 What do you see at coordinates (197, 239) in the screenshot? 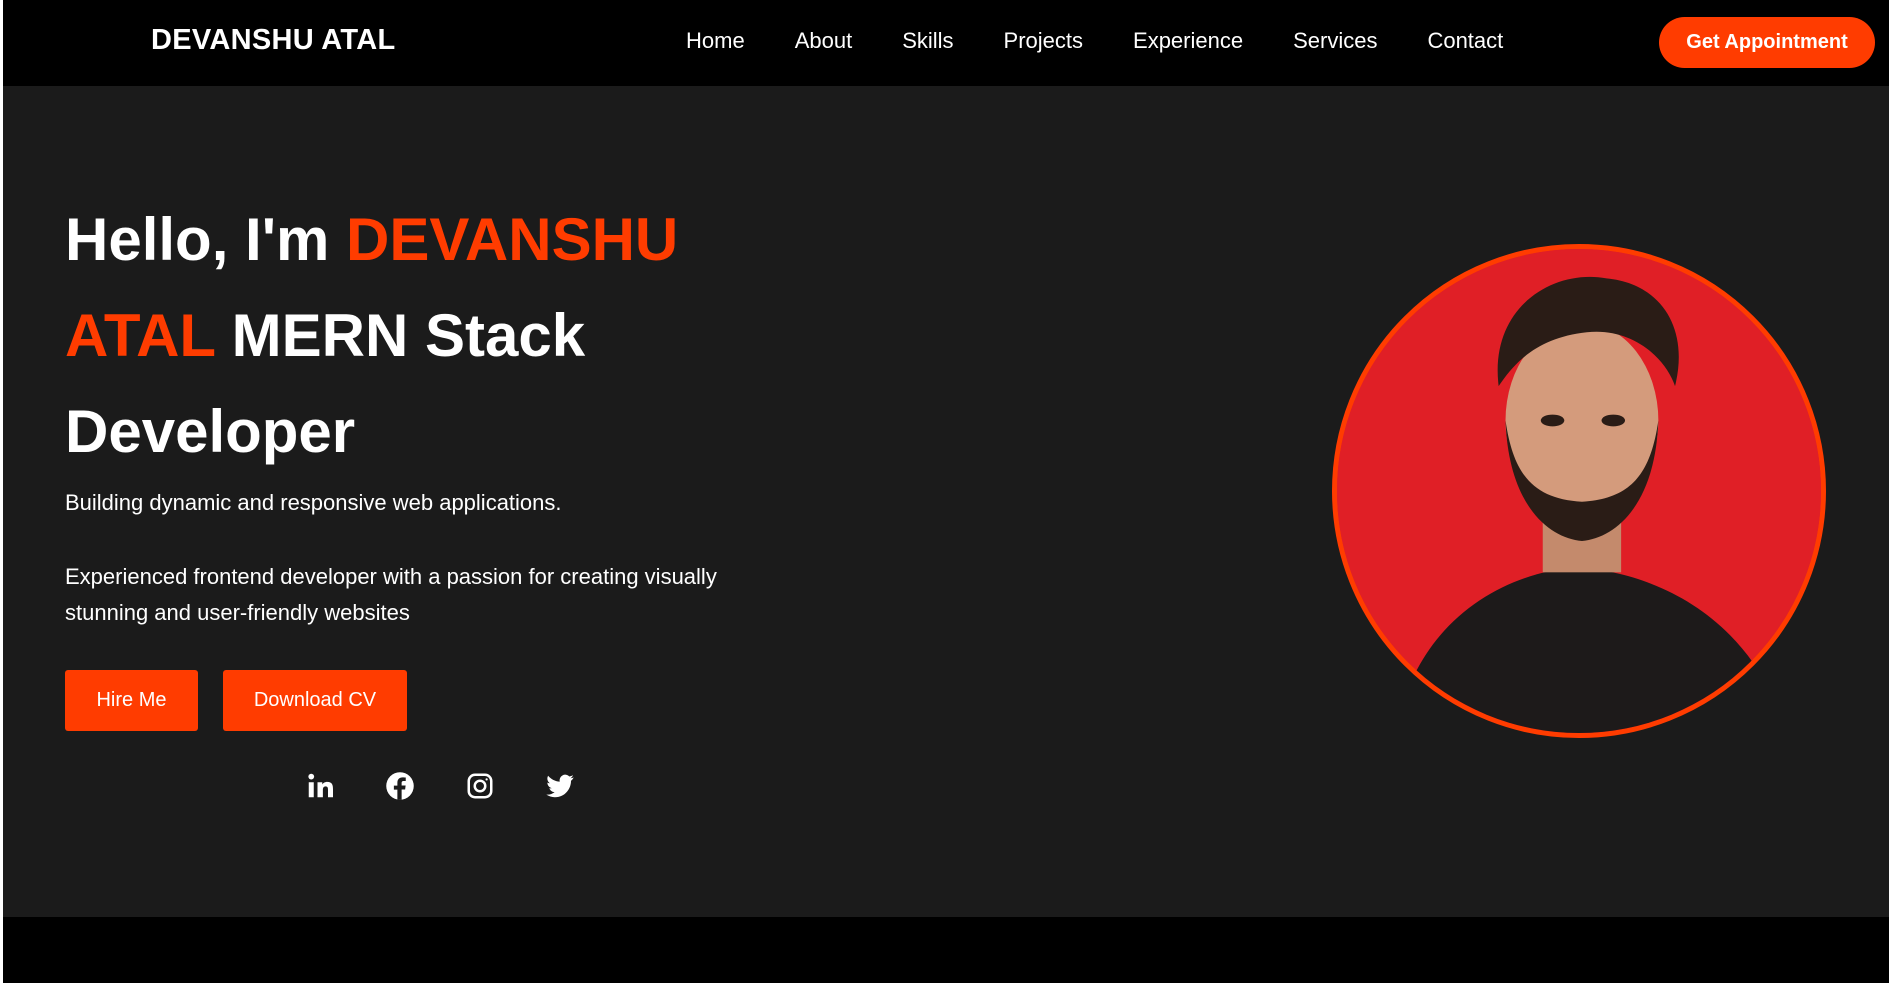
I see `greeting-text: Hello, I'm` at bounding box center [197, 239].